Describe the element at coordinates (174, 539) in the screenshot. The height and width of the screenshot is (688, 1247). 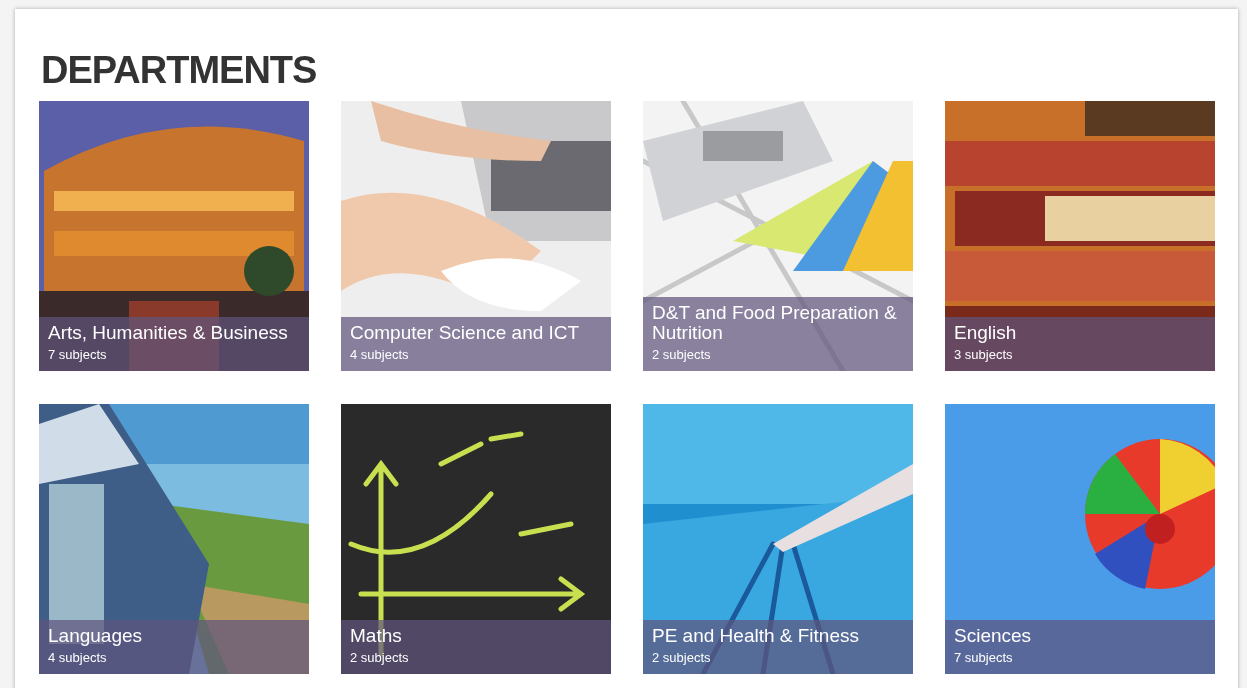
I see `department-tile: Languages 4 subjects` at that location.